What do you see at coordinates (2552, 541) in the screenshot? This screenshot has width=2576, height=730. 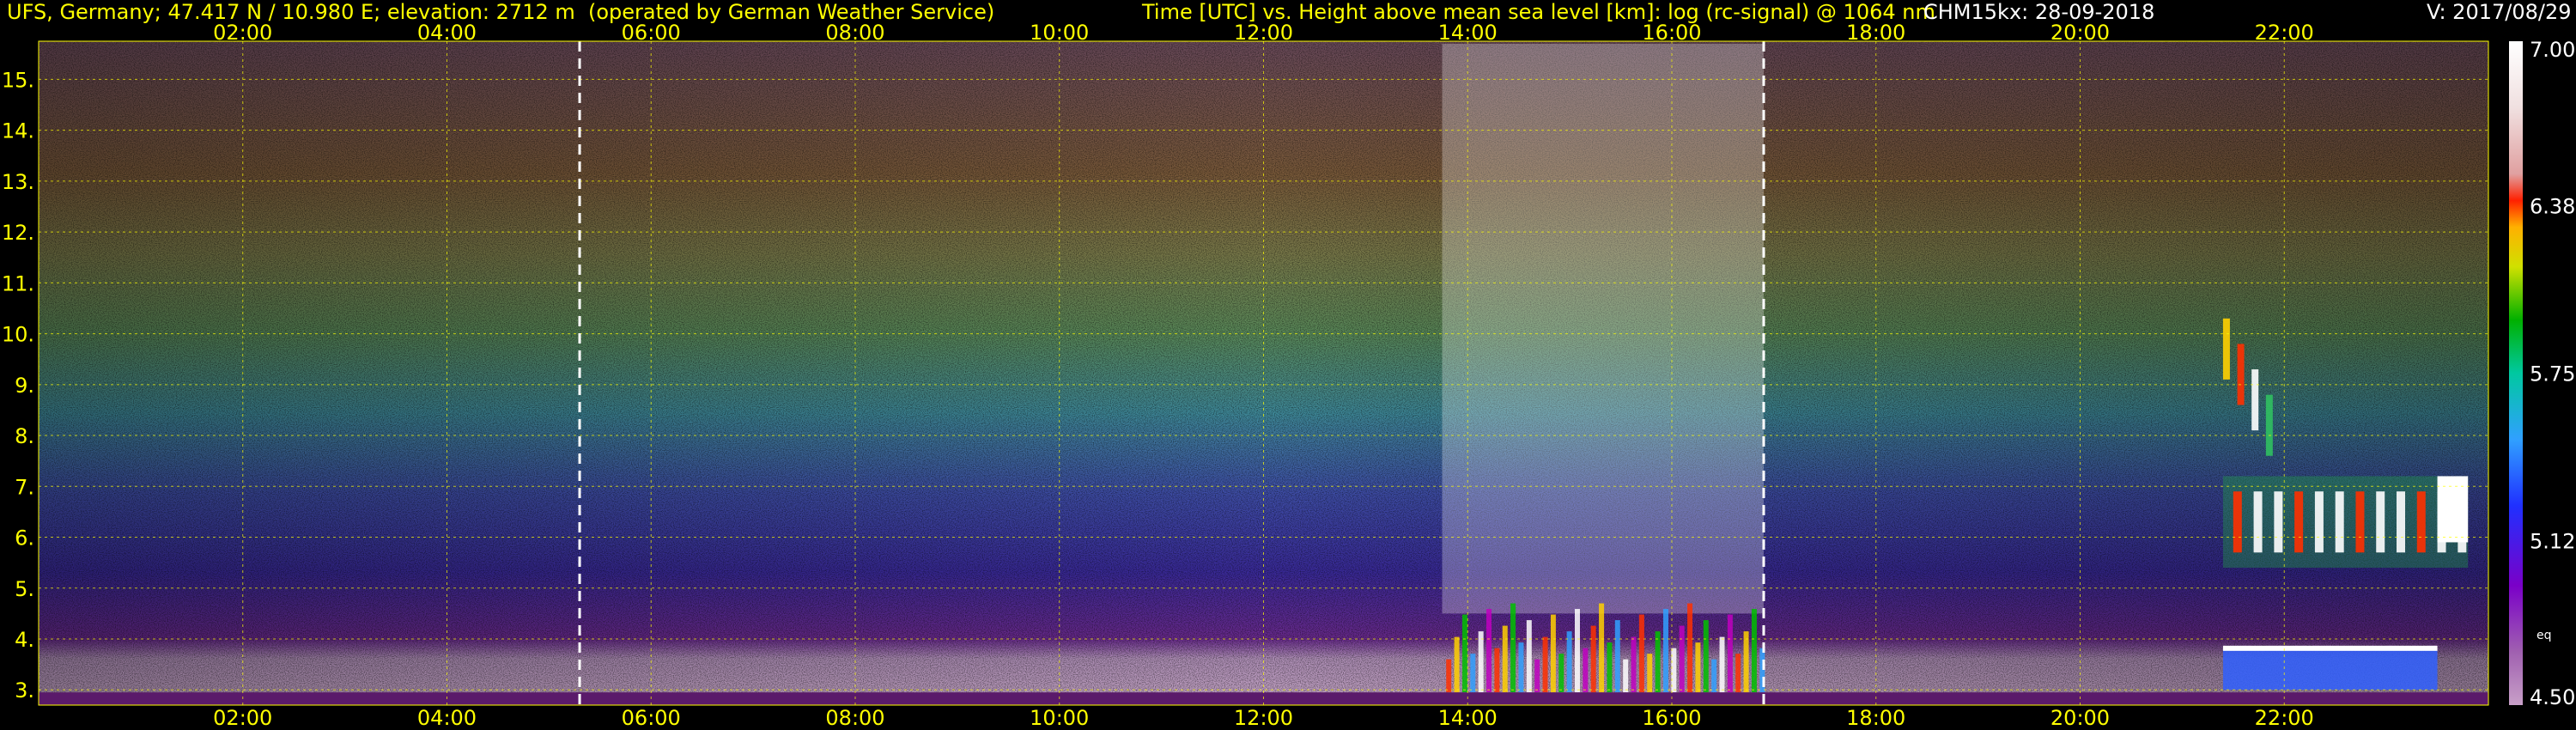 I see `colorbar-tick-label: 5.12` at bounding box center [2552, 541].